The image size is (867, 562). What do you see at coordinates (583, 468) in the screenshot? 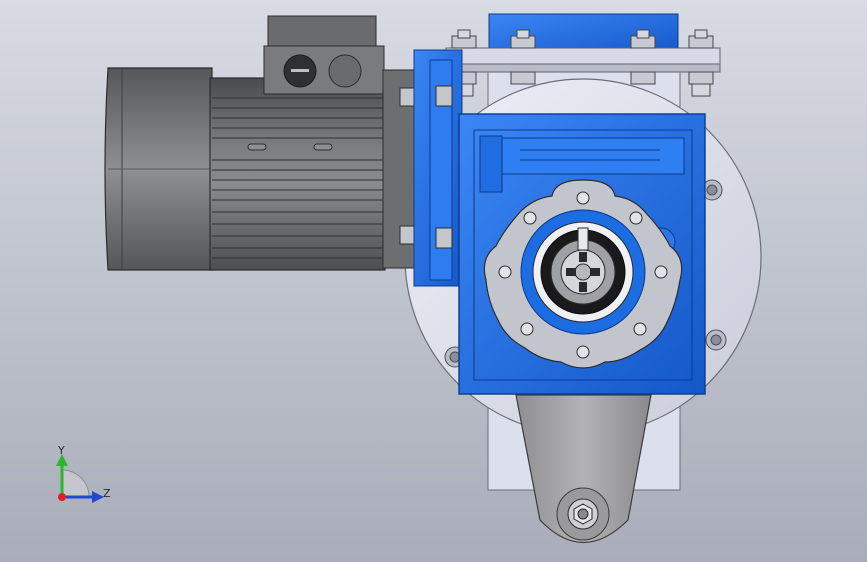
I see `torque-arm` at bounding box center [583, 468].